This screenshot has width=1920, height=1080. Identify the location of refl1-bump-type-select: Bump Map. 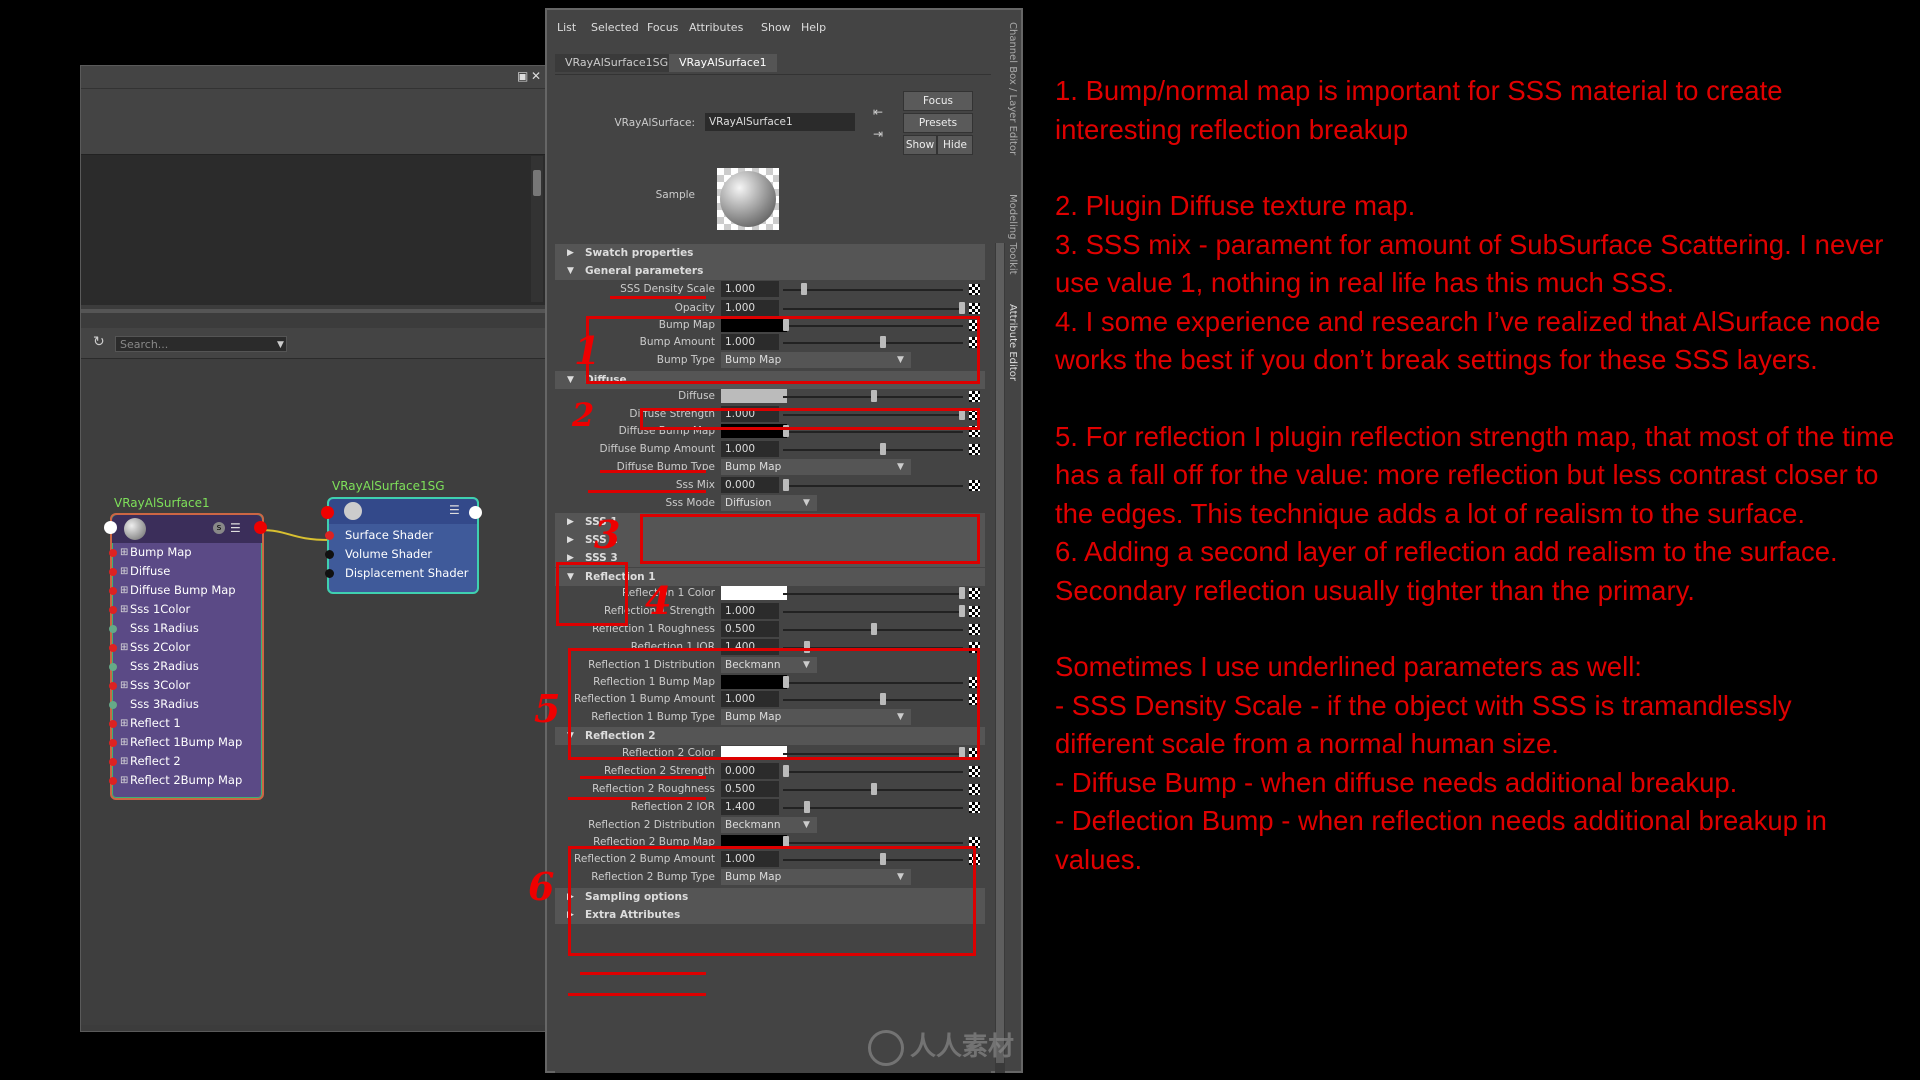
(816, 717).